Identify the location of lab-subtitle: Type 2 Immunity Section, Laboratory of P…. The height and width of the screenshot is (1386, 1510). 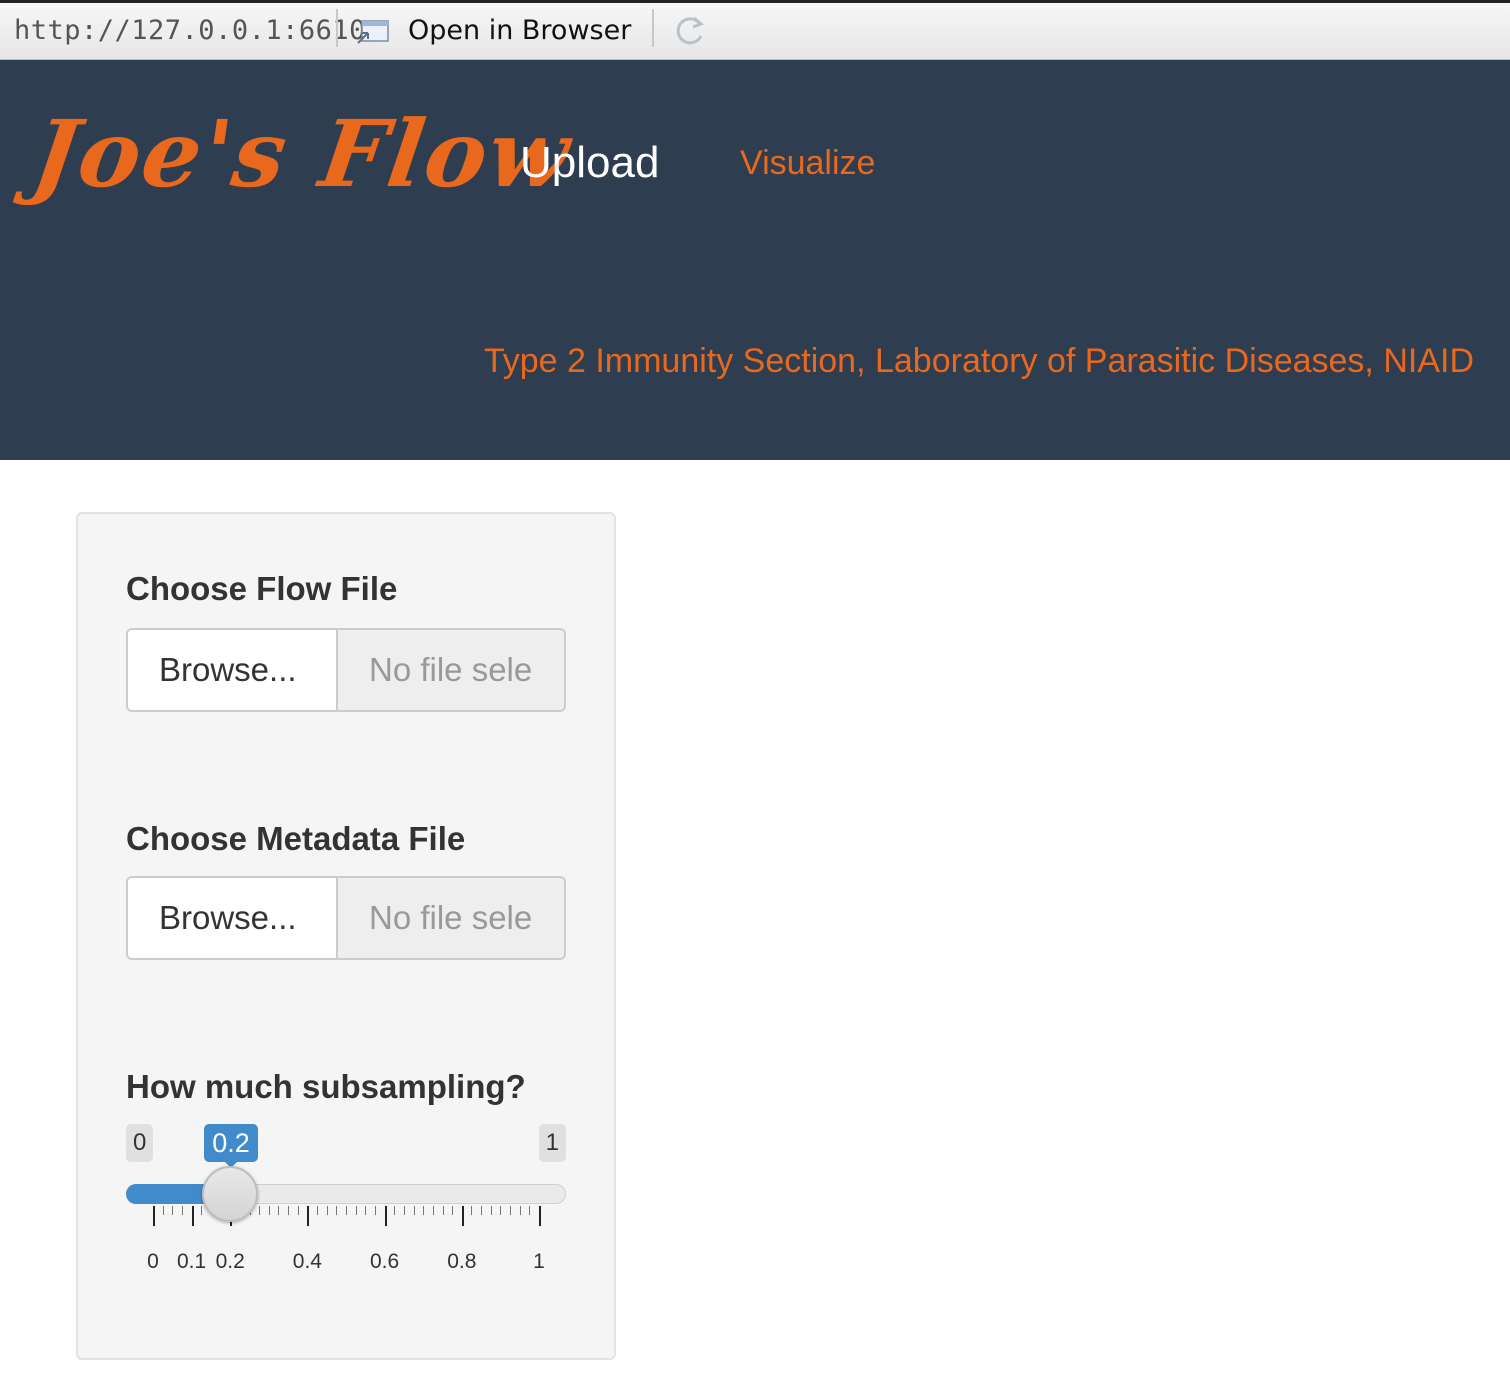
(978, 361).